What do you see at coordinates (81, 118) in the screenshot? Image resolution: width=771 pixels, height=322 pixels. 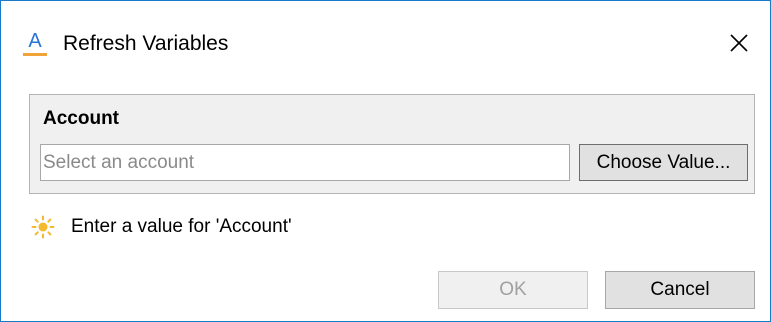 I see `account-label: Account` at bounding box center [81, 118].